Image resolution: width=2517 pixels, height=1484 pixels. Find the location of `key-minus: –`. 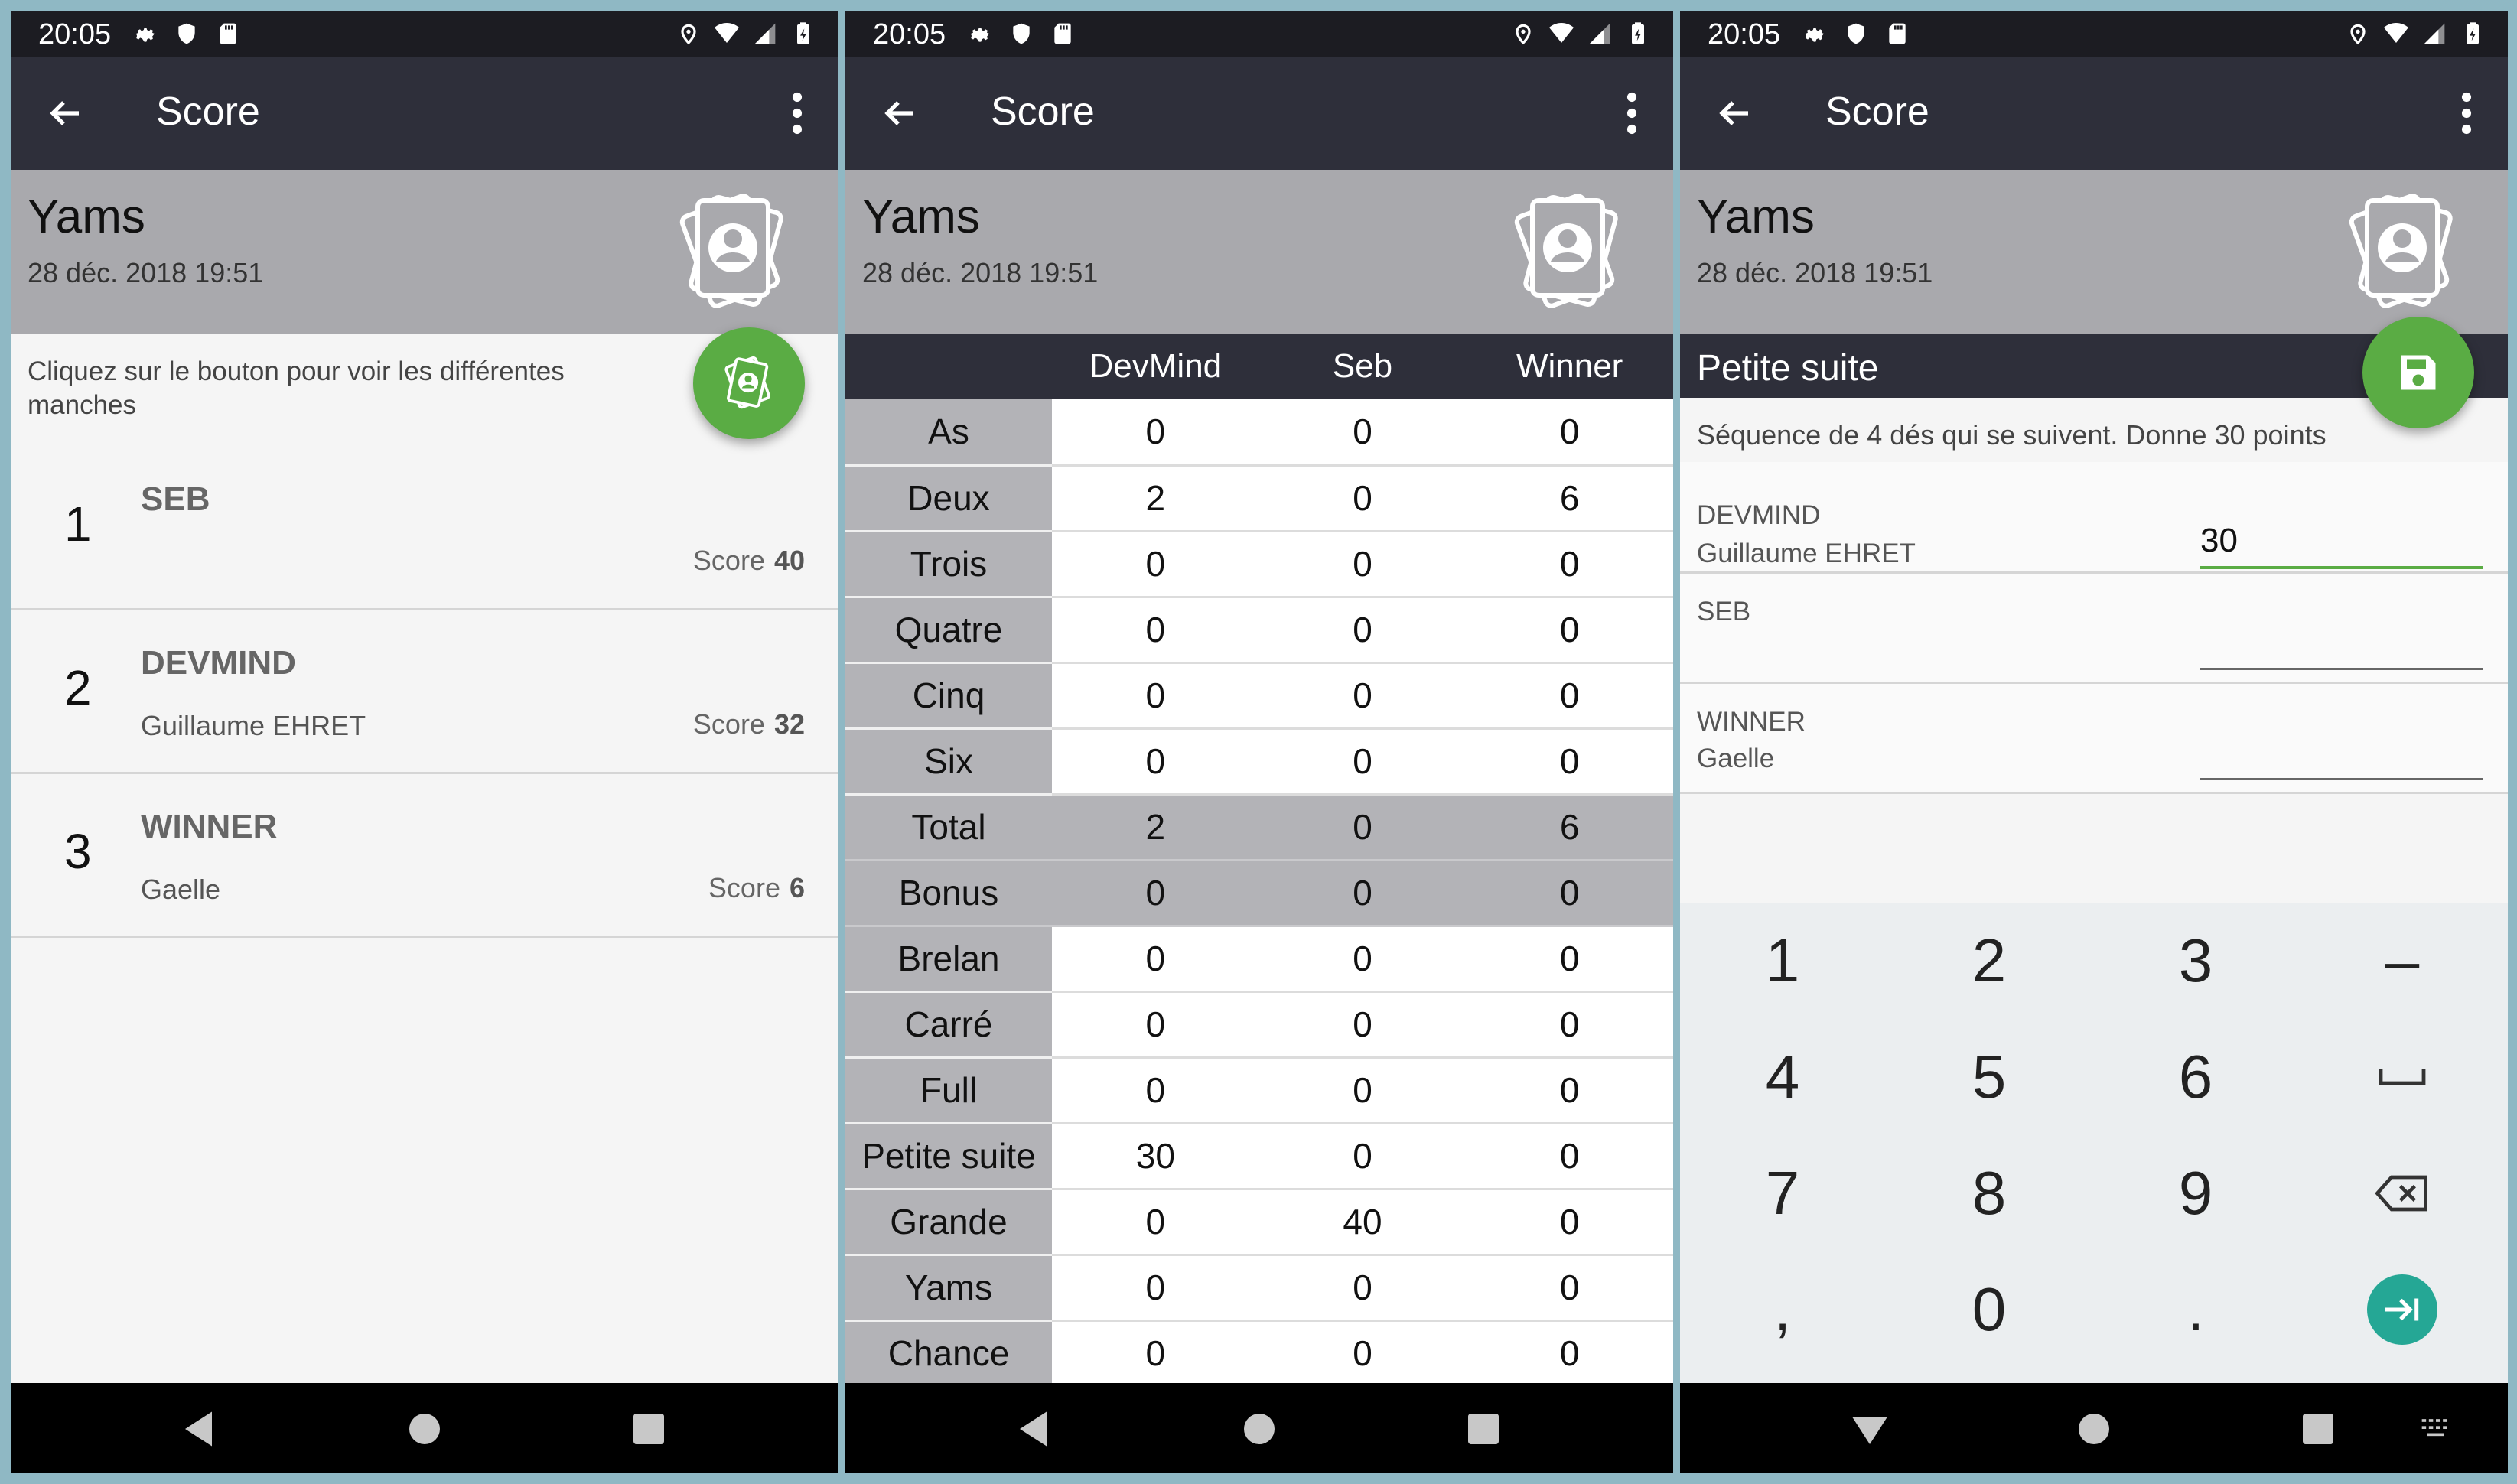

key-minus: – is located at coordinates (2402, 961).